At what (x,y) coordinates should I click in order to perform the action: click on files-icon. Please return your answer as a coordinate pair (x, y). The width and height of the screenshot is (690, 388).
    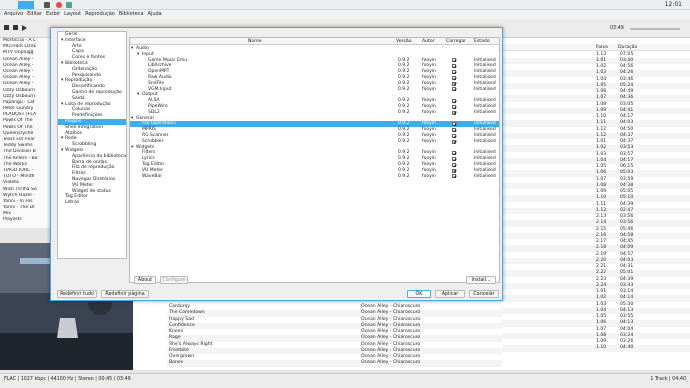
    Looking at the image, I should click on (69, 5).